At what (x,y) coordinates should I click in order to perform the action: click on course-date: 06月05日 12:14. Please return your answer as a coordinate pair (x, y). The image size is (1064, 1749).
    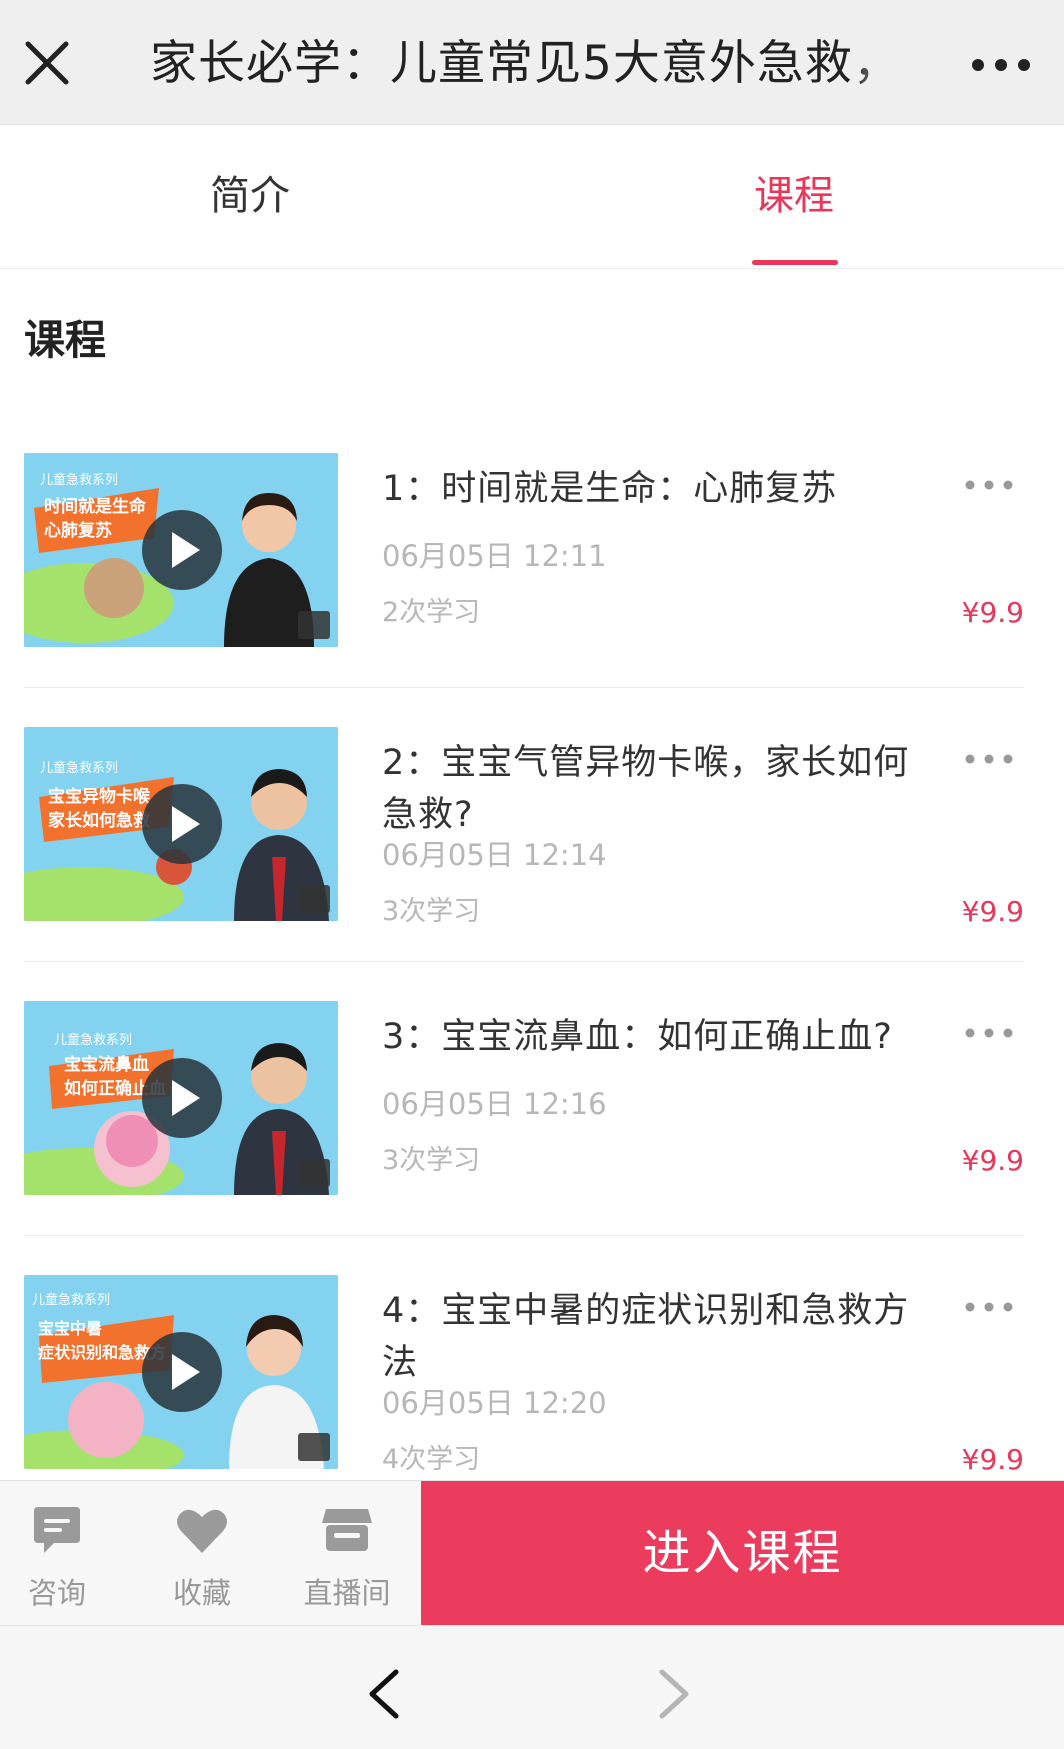
    Looking at the image, I should click on (494, 855).